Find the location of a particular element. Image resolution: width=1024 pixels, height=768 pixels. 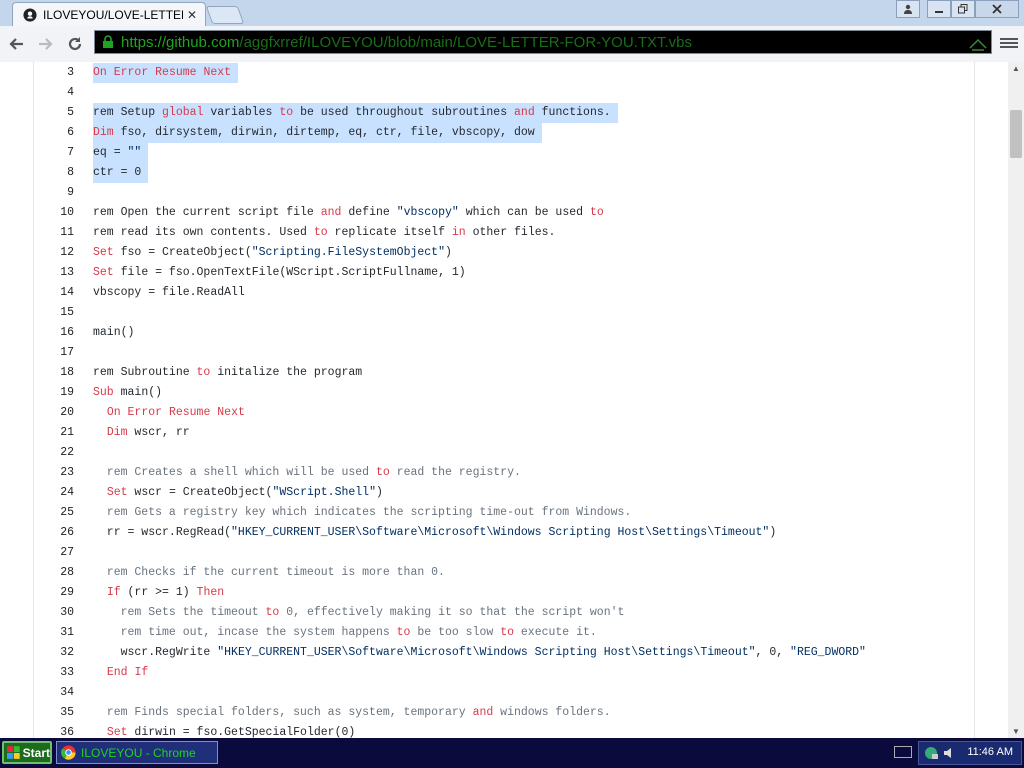

code-line: 9 is located at coordinates (507, 193).